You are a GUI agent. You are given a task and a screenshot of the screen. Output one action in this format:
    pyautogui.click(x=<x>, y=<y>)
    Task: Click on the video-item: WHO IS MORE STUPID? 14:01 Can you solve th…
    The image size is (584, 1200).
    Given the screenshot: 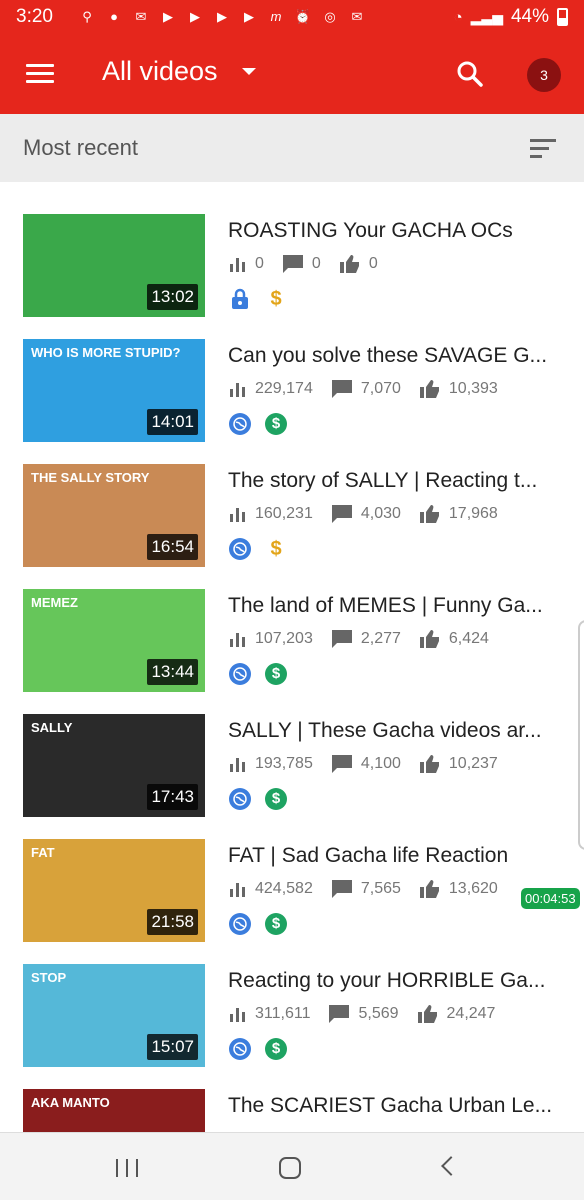 What is the action you would take?
    pyautogui.click(x=292, y=401)
    